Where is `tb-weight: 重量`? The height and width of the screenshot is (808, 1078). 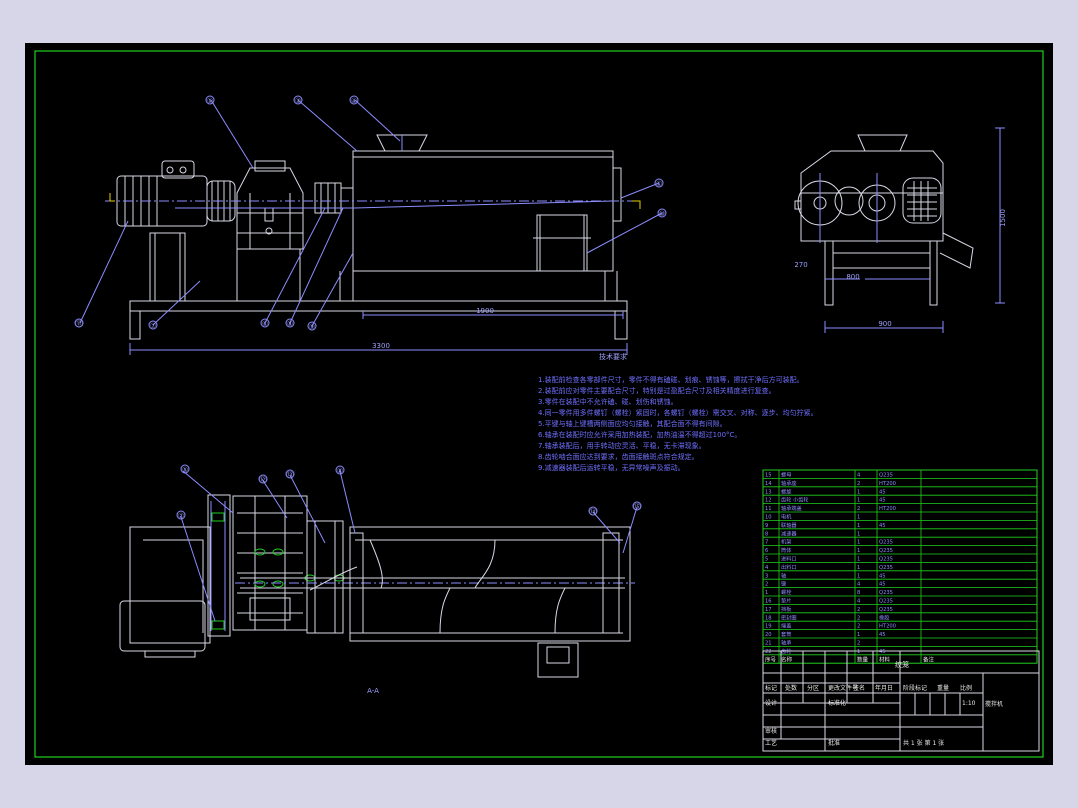 tb-weight: 重量 is located at coordinates (943, 688).